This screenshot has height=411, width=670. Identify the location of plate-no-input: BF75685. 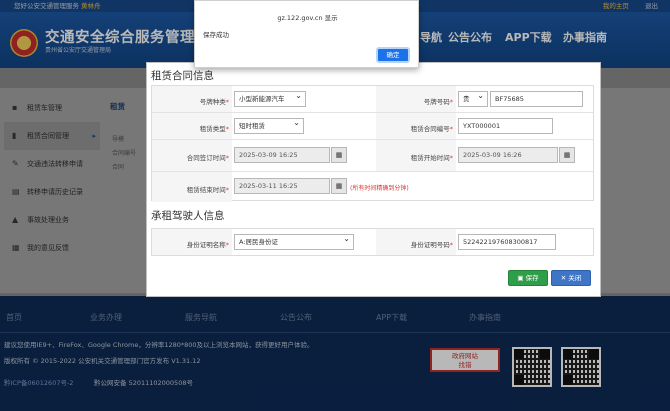
(536, 99).